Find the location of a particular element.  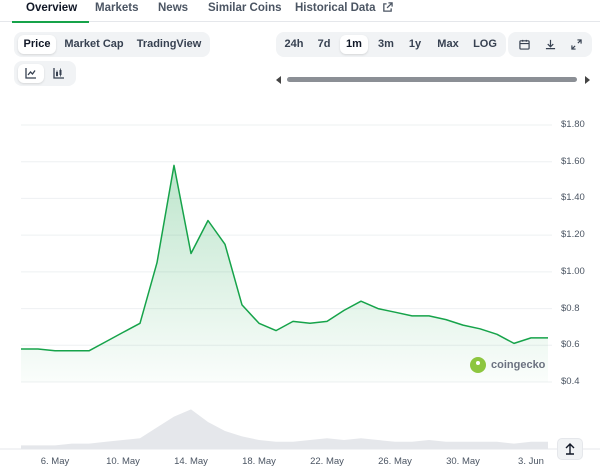

coingecko-logo-icon is located at coordinates (478, 365).